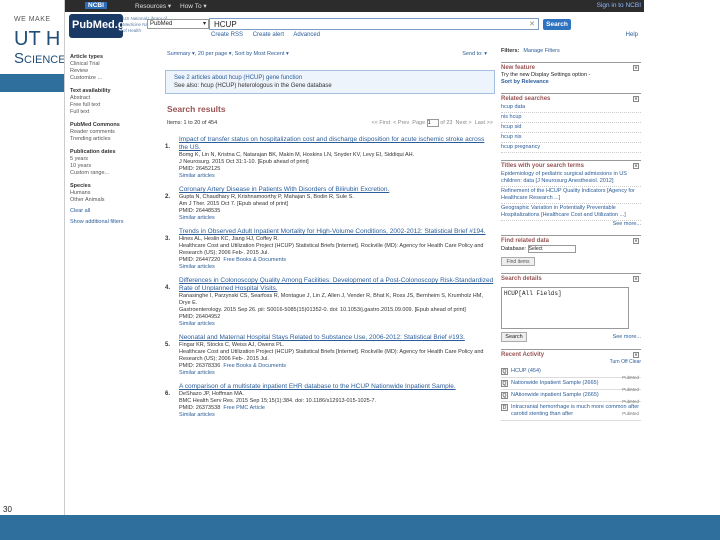 Image resolution: width=720 pixels, height=540 pixels. What do you see at coordinates (115, 64) in the screenshot?
I see `filter-item: Clinical Trial` at bounding box center [115, 64].